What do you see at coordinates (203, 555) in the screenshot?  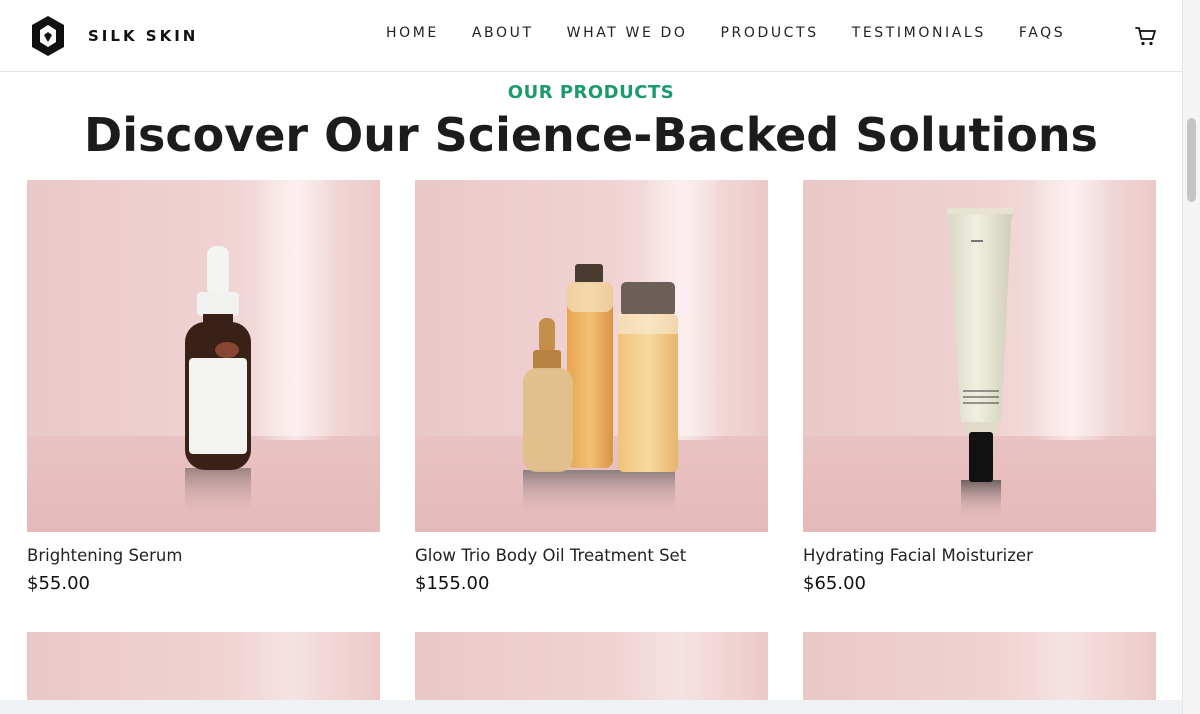 I see `product-title: Brightening Serum` at bounding box center [203, 555].